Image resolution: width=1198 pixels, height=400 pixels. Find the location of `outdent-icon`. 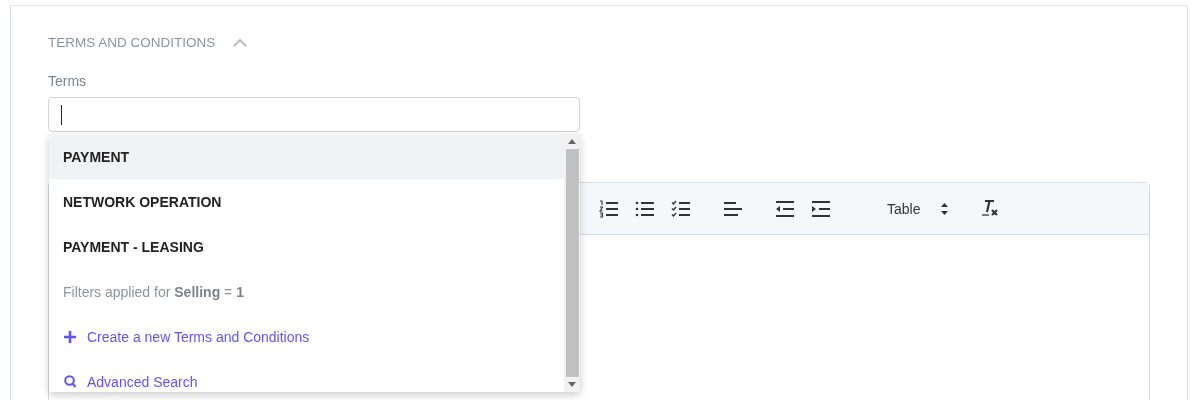

outdent-icon is located at coordinates (785, 208).